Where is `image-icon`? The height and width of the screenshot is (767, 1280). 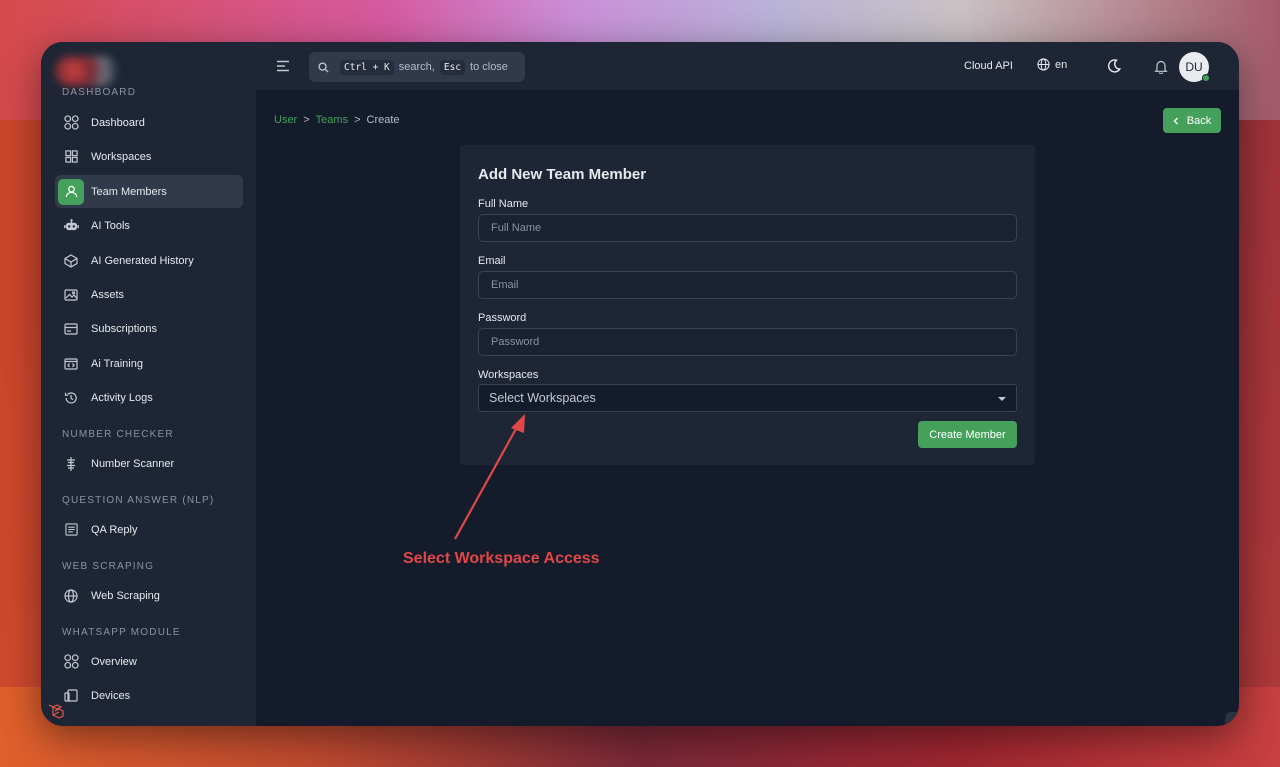
image-icon is located at coordinates (71, 295).